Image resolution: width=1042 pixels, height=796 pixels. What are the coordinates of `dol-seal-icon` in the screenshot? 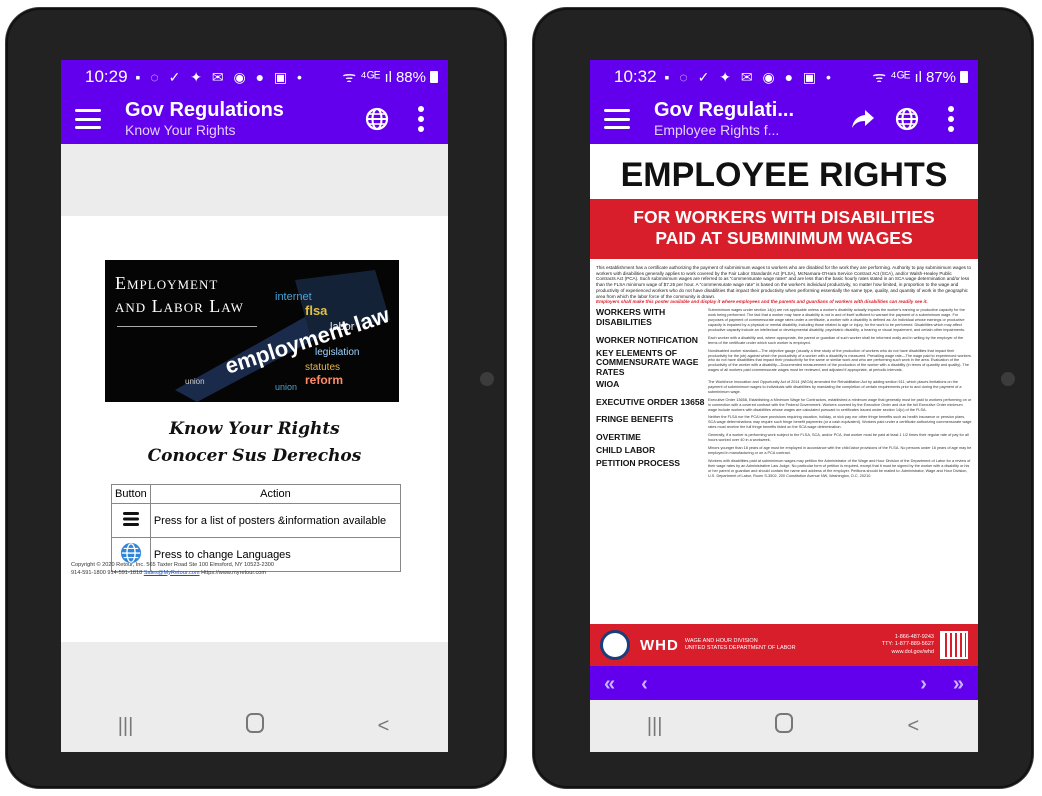 It's located at (615, 645).